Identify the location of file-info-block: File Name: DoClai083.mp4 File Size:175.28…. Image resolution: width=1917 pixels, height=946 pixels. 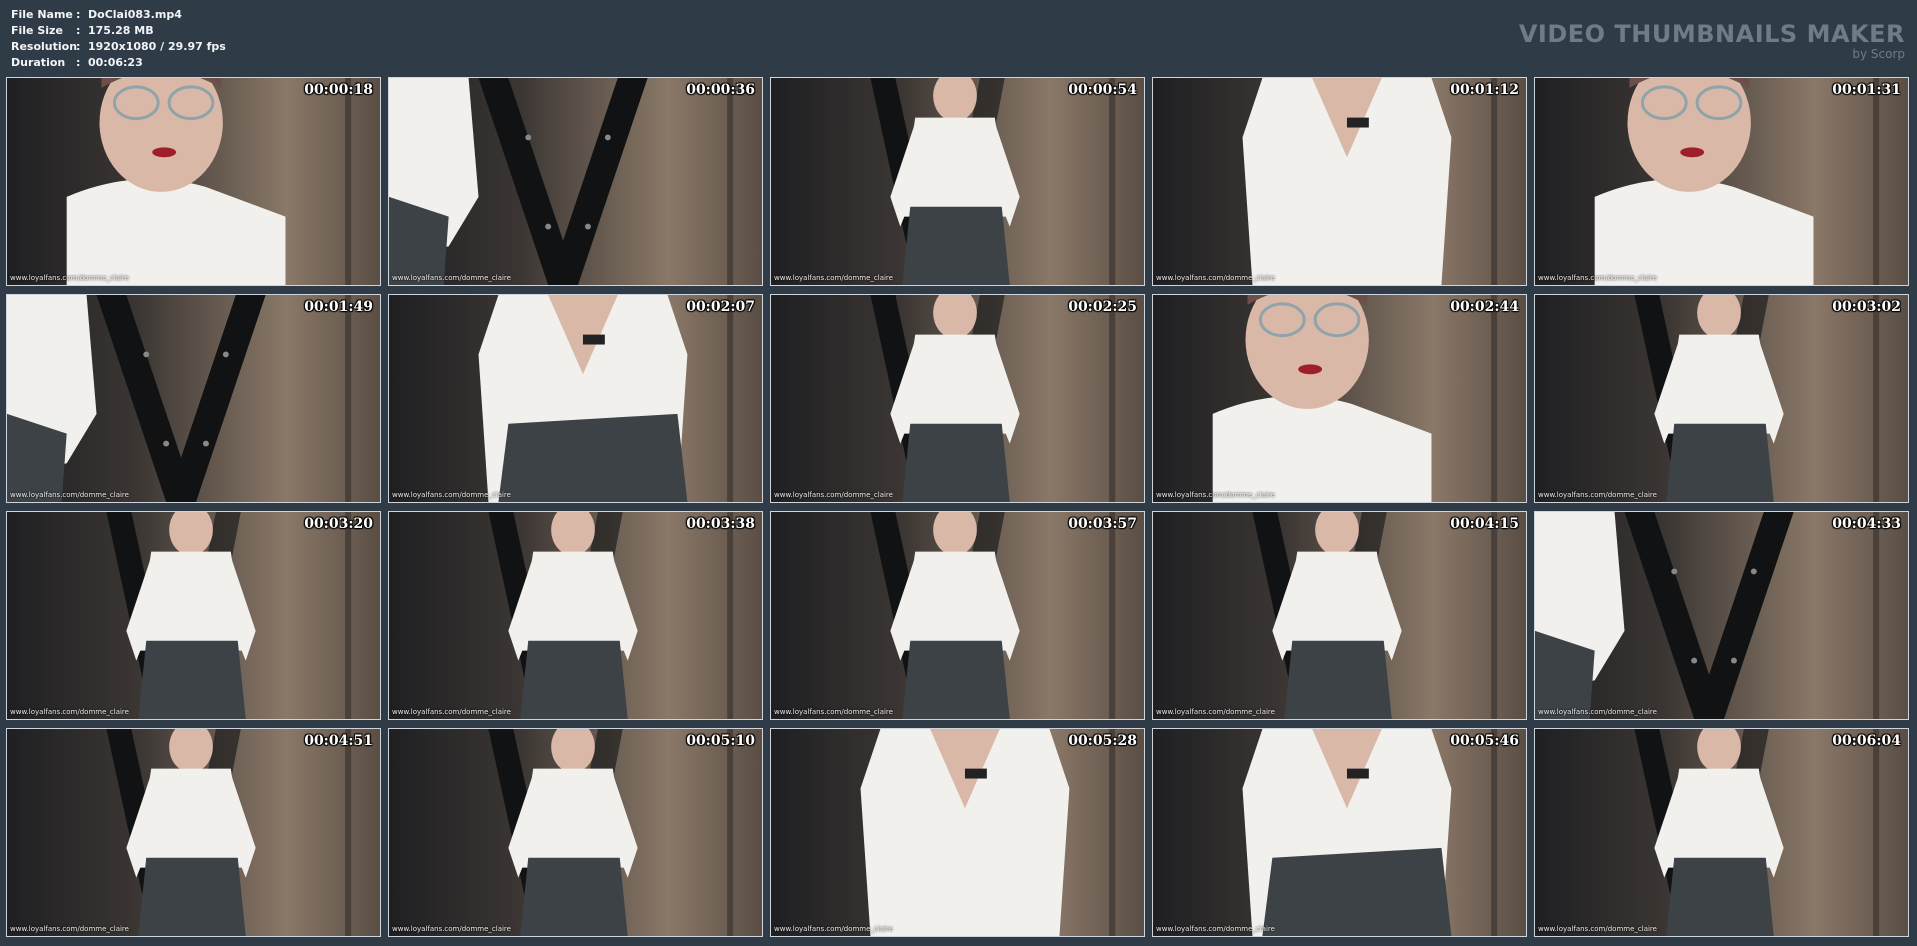
(118, 39).